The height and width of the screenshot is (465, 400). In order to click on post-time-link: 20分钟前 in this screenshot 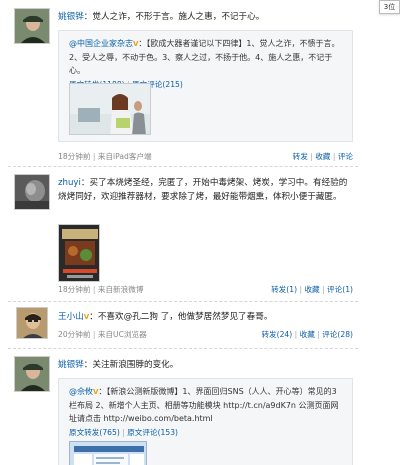, I will do `click(74, 334)`.